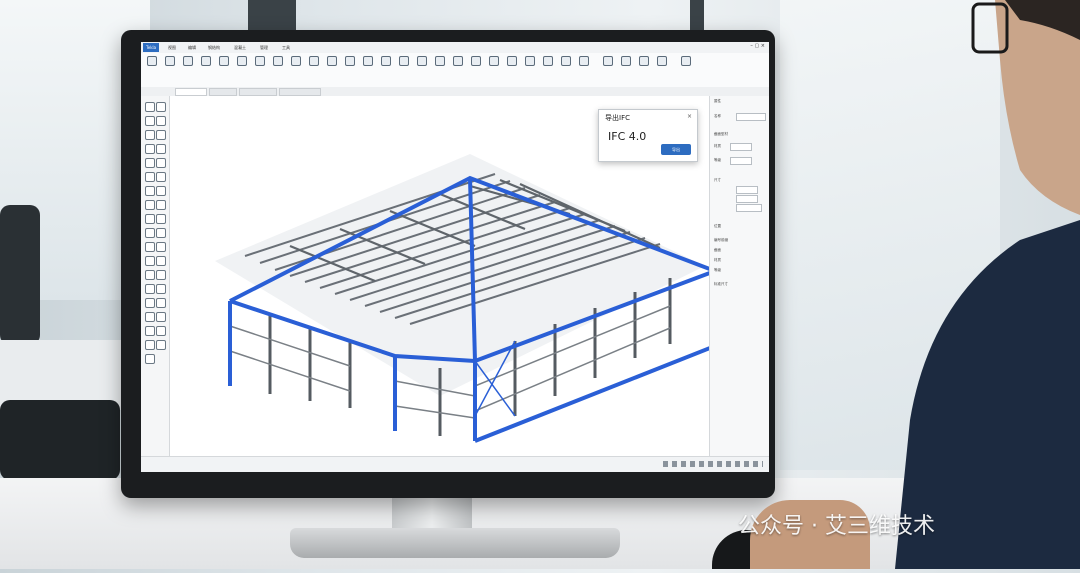  Describe the element at coordinates (717, 260) in the screenshot. I see `property-label: 材质` at that location.